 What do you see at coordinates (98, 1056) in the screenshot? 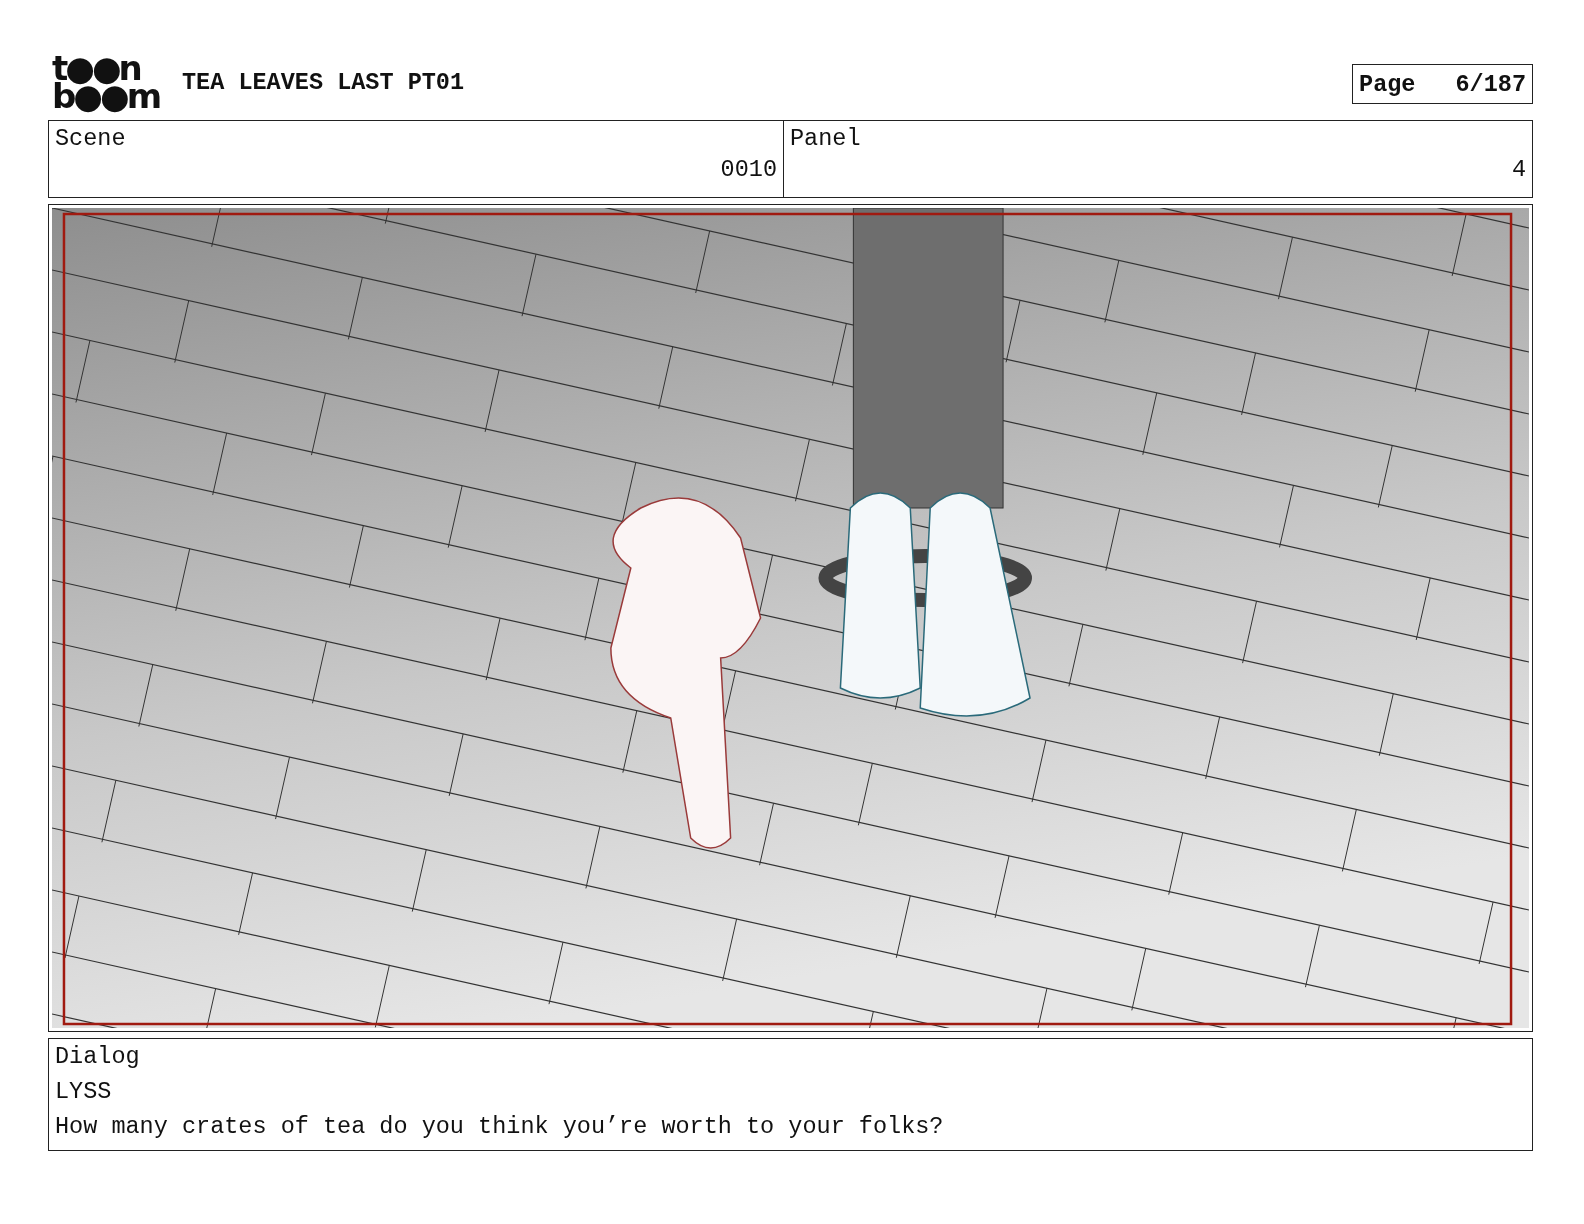
I see `dialog-label: Dialog` at bounding box center [98, 1056].